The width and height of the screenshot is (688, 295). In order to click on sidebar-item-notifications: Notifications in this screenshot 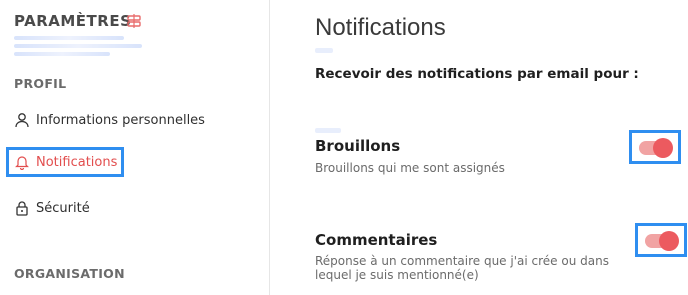, I will do `click(65, 162)`.